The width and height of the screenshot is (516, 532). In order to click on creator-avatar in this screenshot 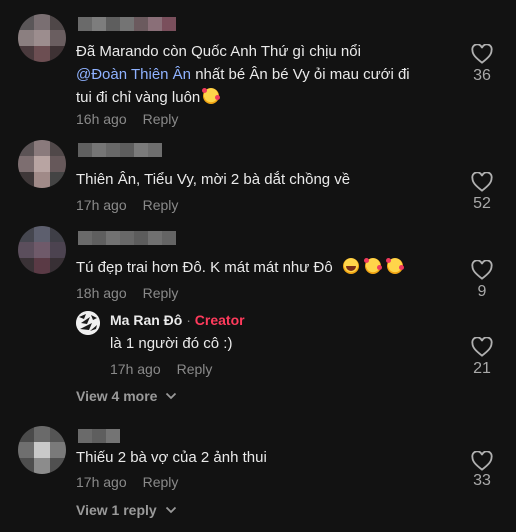, I will do `click(88, 323)`.